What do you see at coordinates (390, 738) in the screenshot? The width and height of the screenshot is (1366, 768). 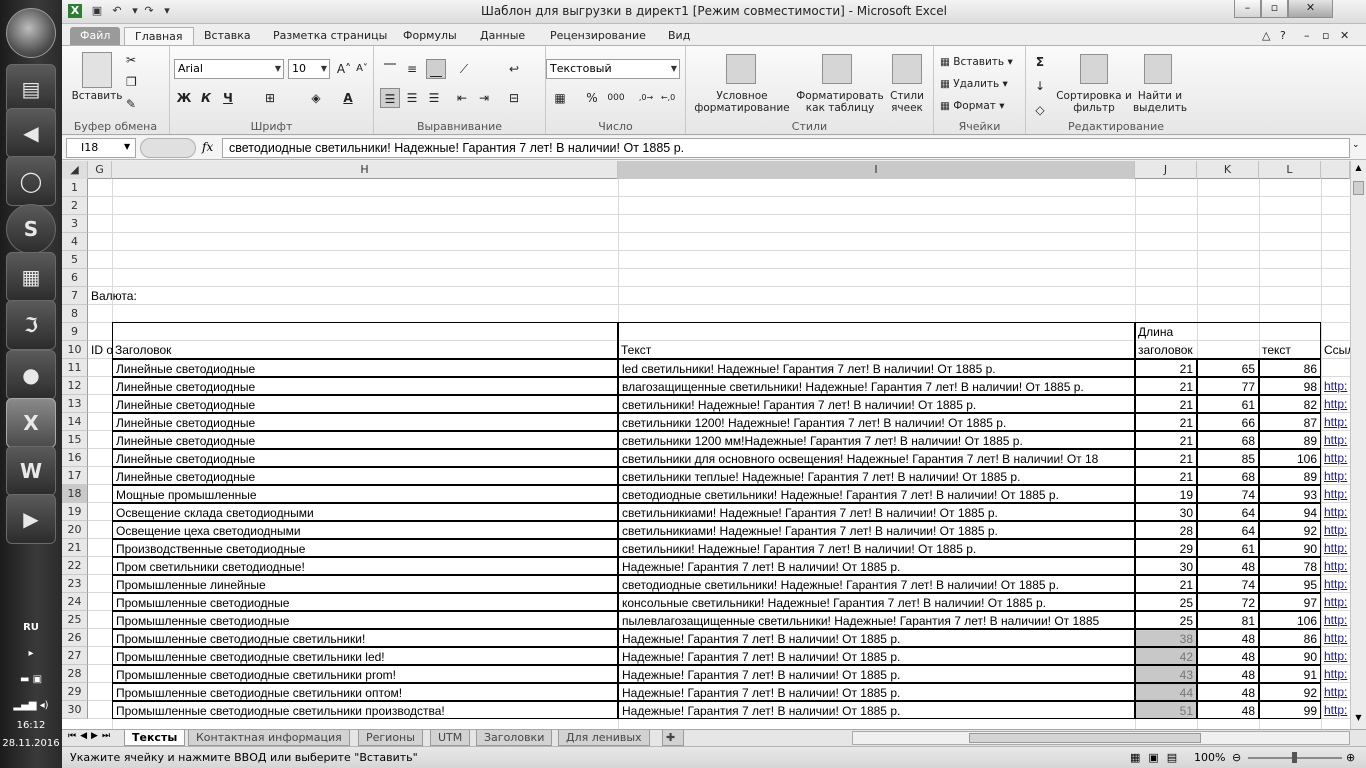 I see `sheet-tab-regions: Регионы` at bounding box center [390, 738].